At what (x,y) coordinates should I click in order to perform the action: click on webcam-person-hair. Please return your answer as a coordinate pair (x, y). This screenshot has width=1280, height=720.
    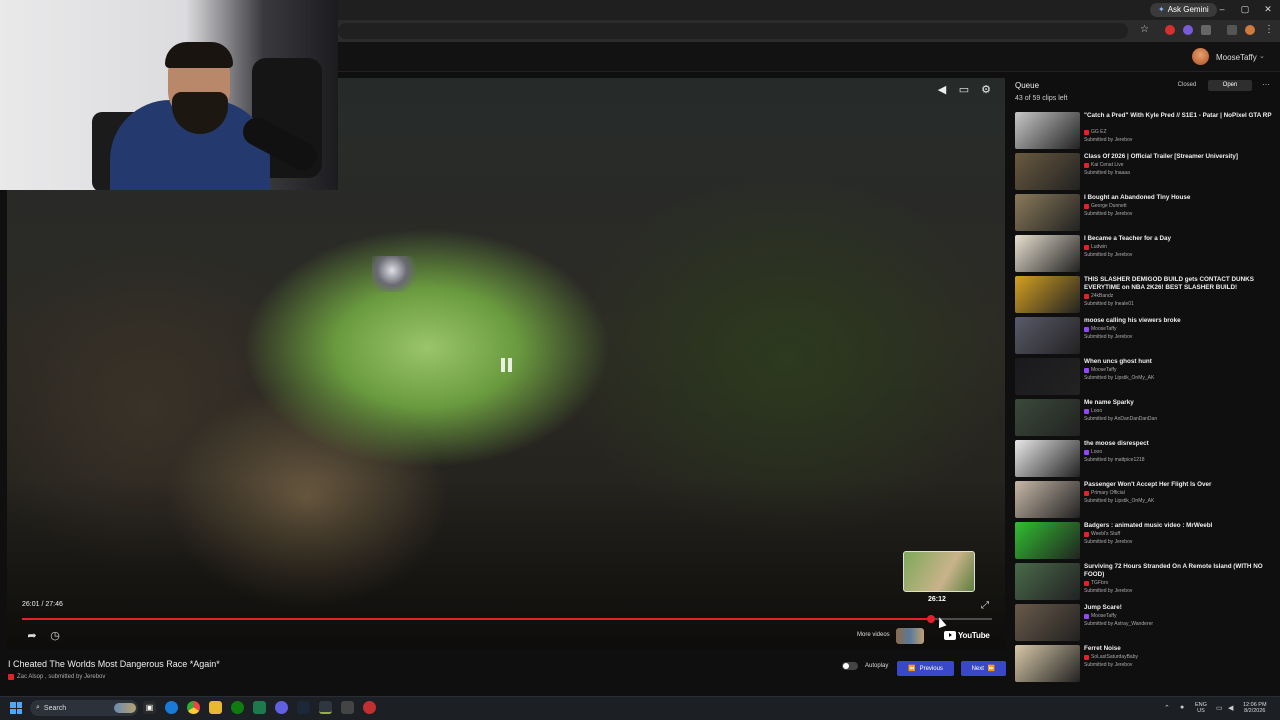
    Looking at the image, I should click on (199, 55).